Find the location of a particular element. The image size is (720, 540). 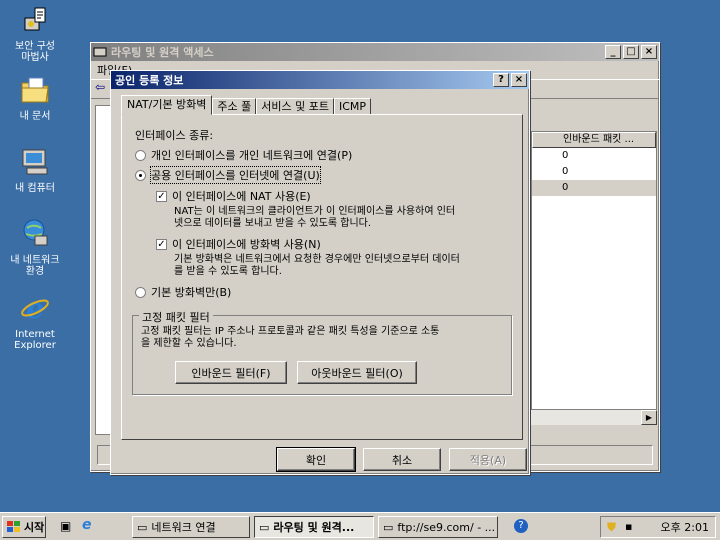

back-arrow-icon: ⇦ is located at coordinates (100, 87).